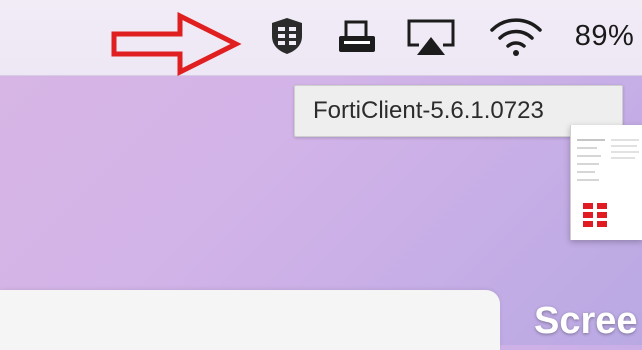 Image resolution: width=642 pixels, height=350 pixels. What do you see at coordinates (176, 44) in the screenshot?
I see `red-arrow-annotation-icon` at bounding box center [176, 44].